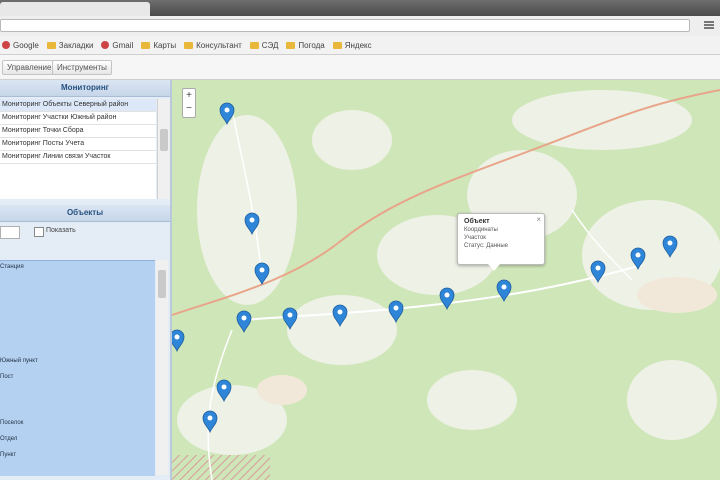 The height and width of the screenshot is (480, 720). What do you see at coordinates (117, 45) in the screenshot?
I see `bookmark-gmail: Gmail` at bounding box center [117, 45].